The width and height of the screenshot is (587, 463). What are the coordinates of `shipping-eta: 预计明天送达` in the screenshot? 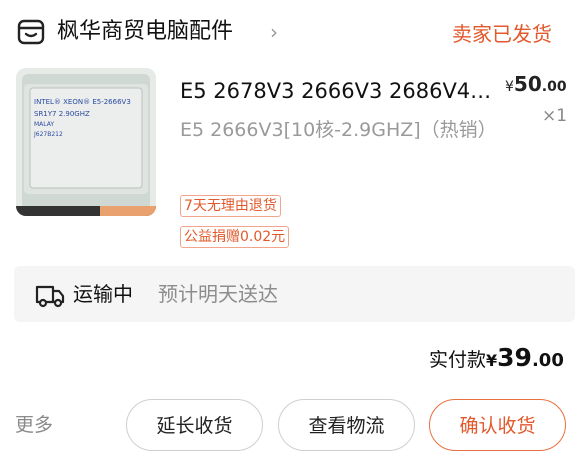 It's located at (218, 294).